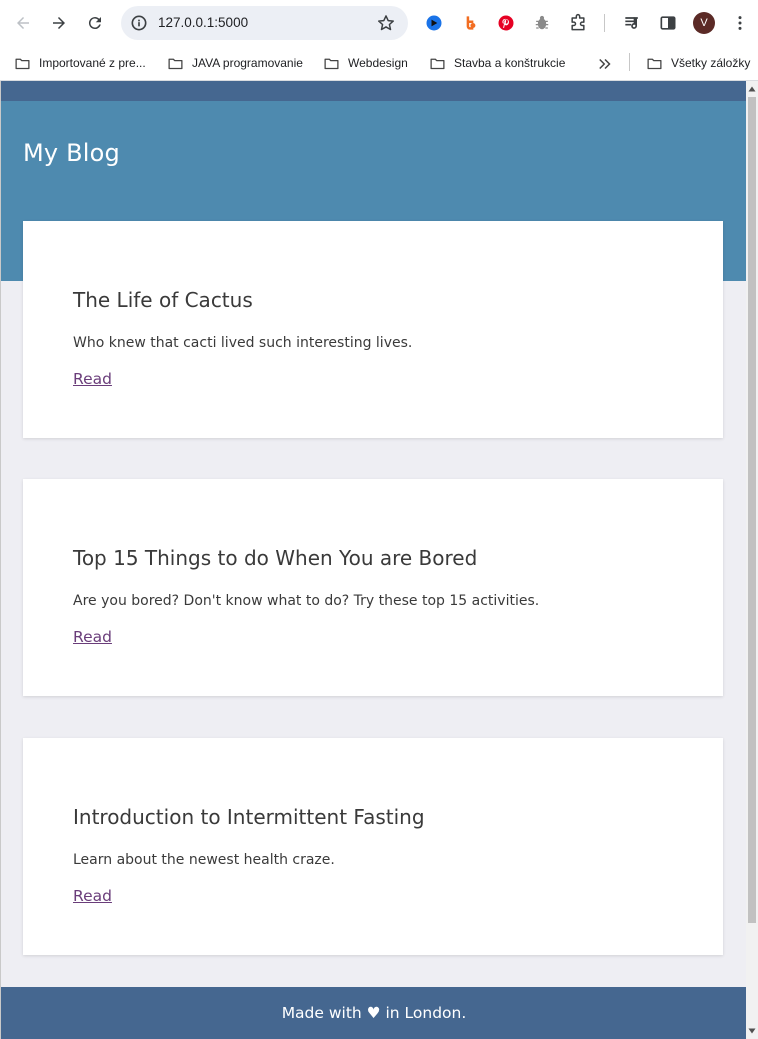 This screenshot has height=1039, width=758. I want to click on bookmark-label: JAVA programovanie, so click(247, 63).